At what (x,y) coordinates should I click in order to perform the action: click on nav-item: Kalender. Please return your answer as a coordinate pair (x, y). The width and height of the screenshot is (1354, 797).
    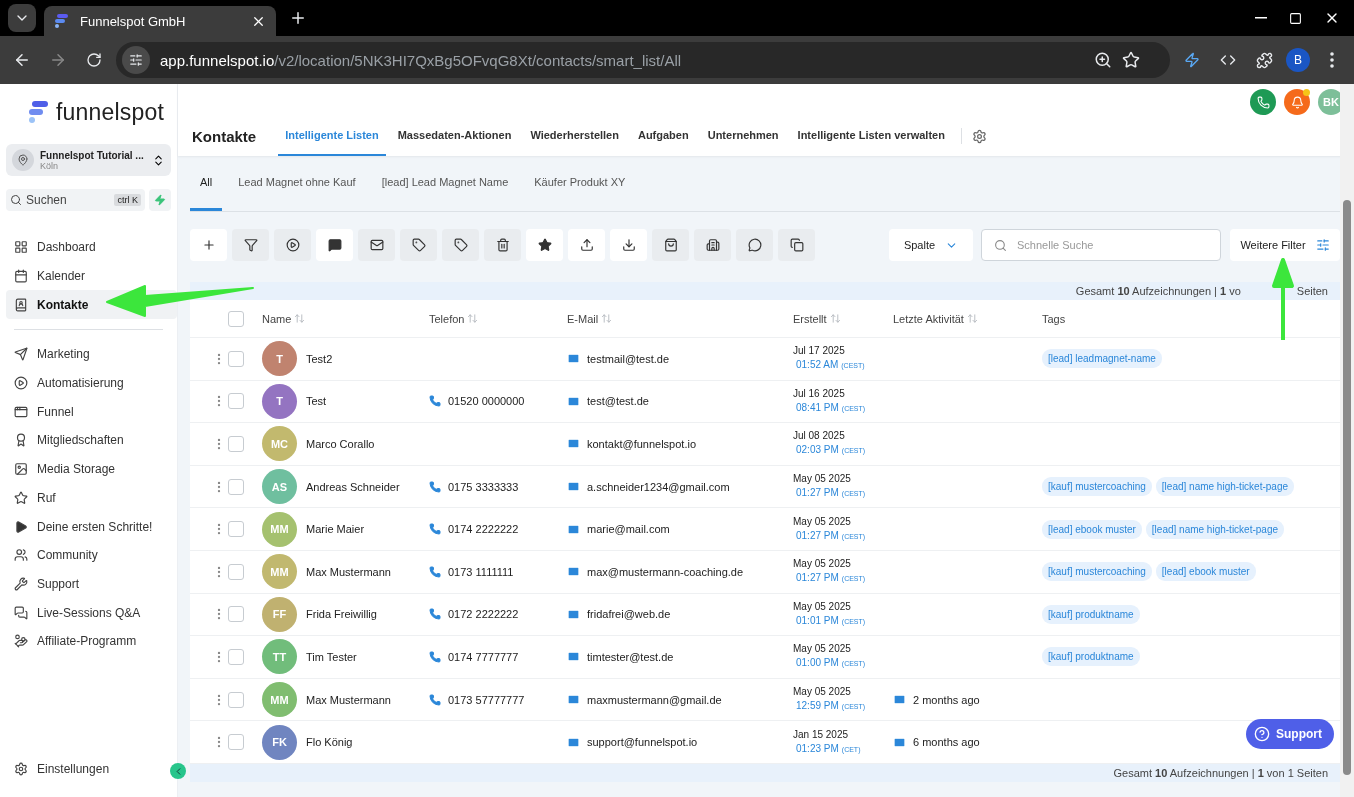
    Looking at the image, I should click on (88, 276).